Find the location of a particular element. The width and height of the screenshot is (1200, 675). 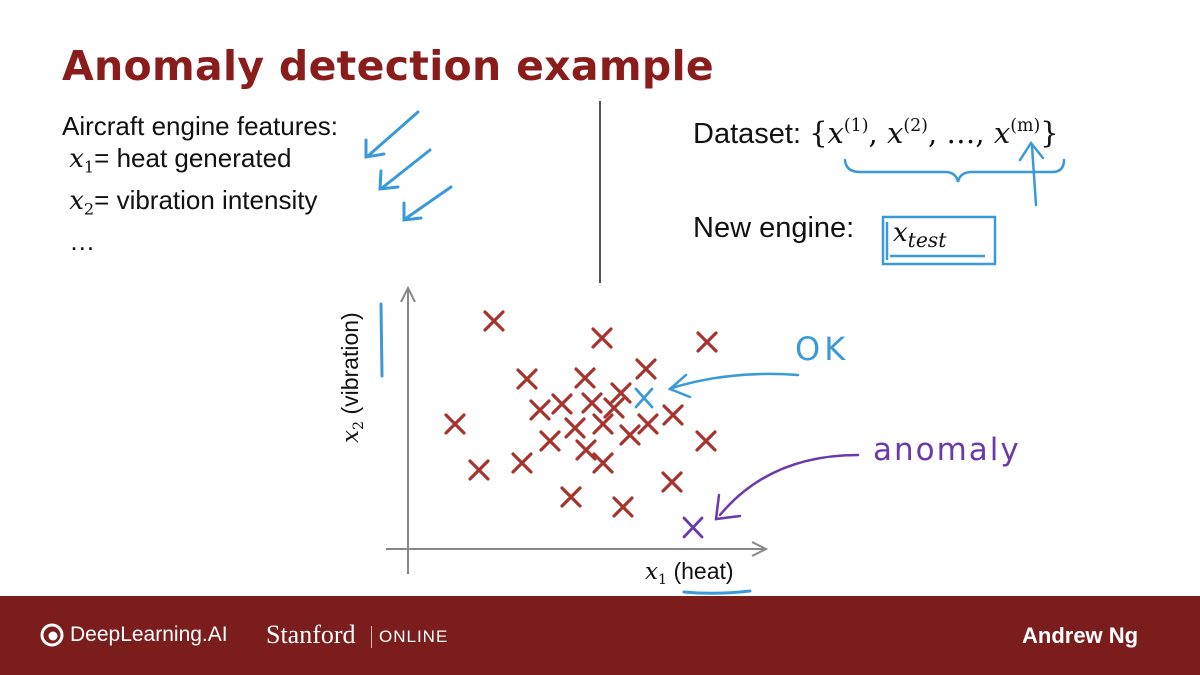

dataset-underbrace is located at coordinates (954, 173).